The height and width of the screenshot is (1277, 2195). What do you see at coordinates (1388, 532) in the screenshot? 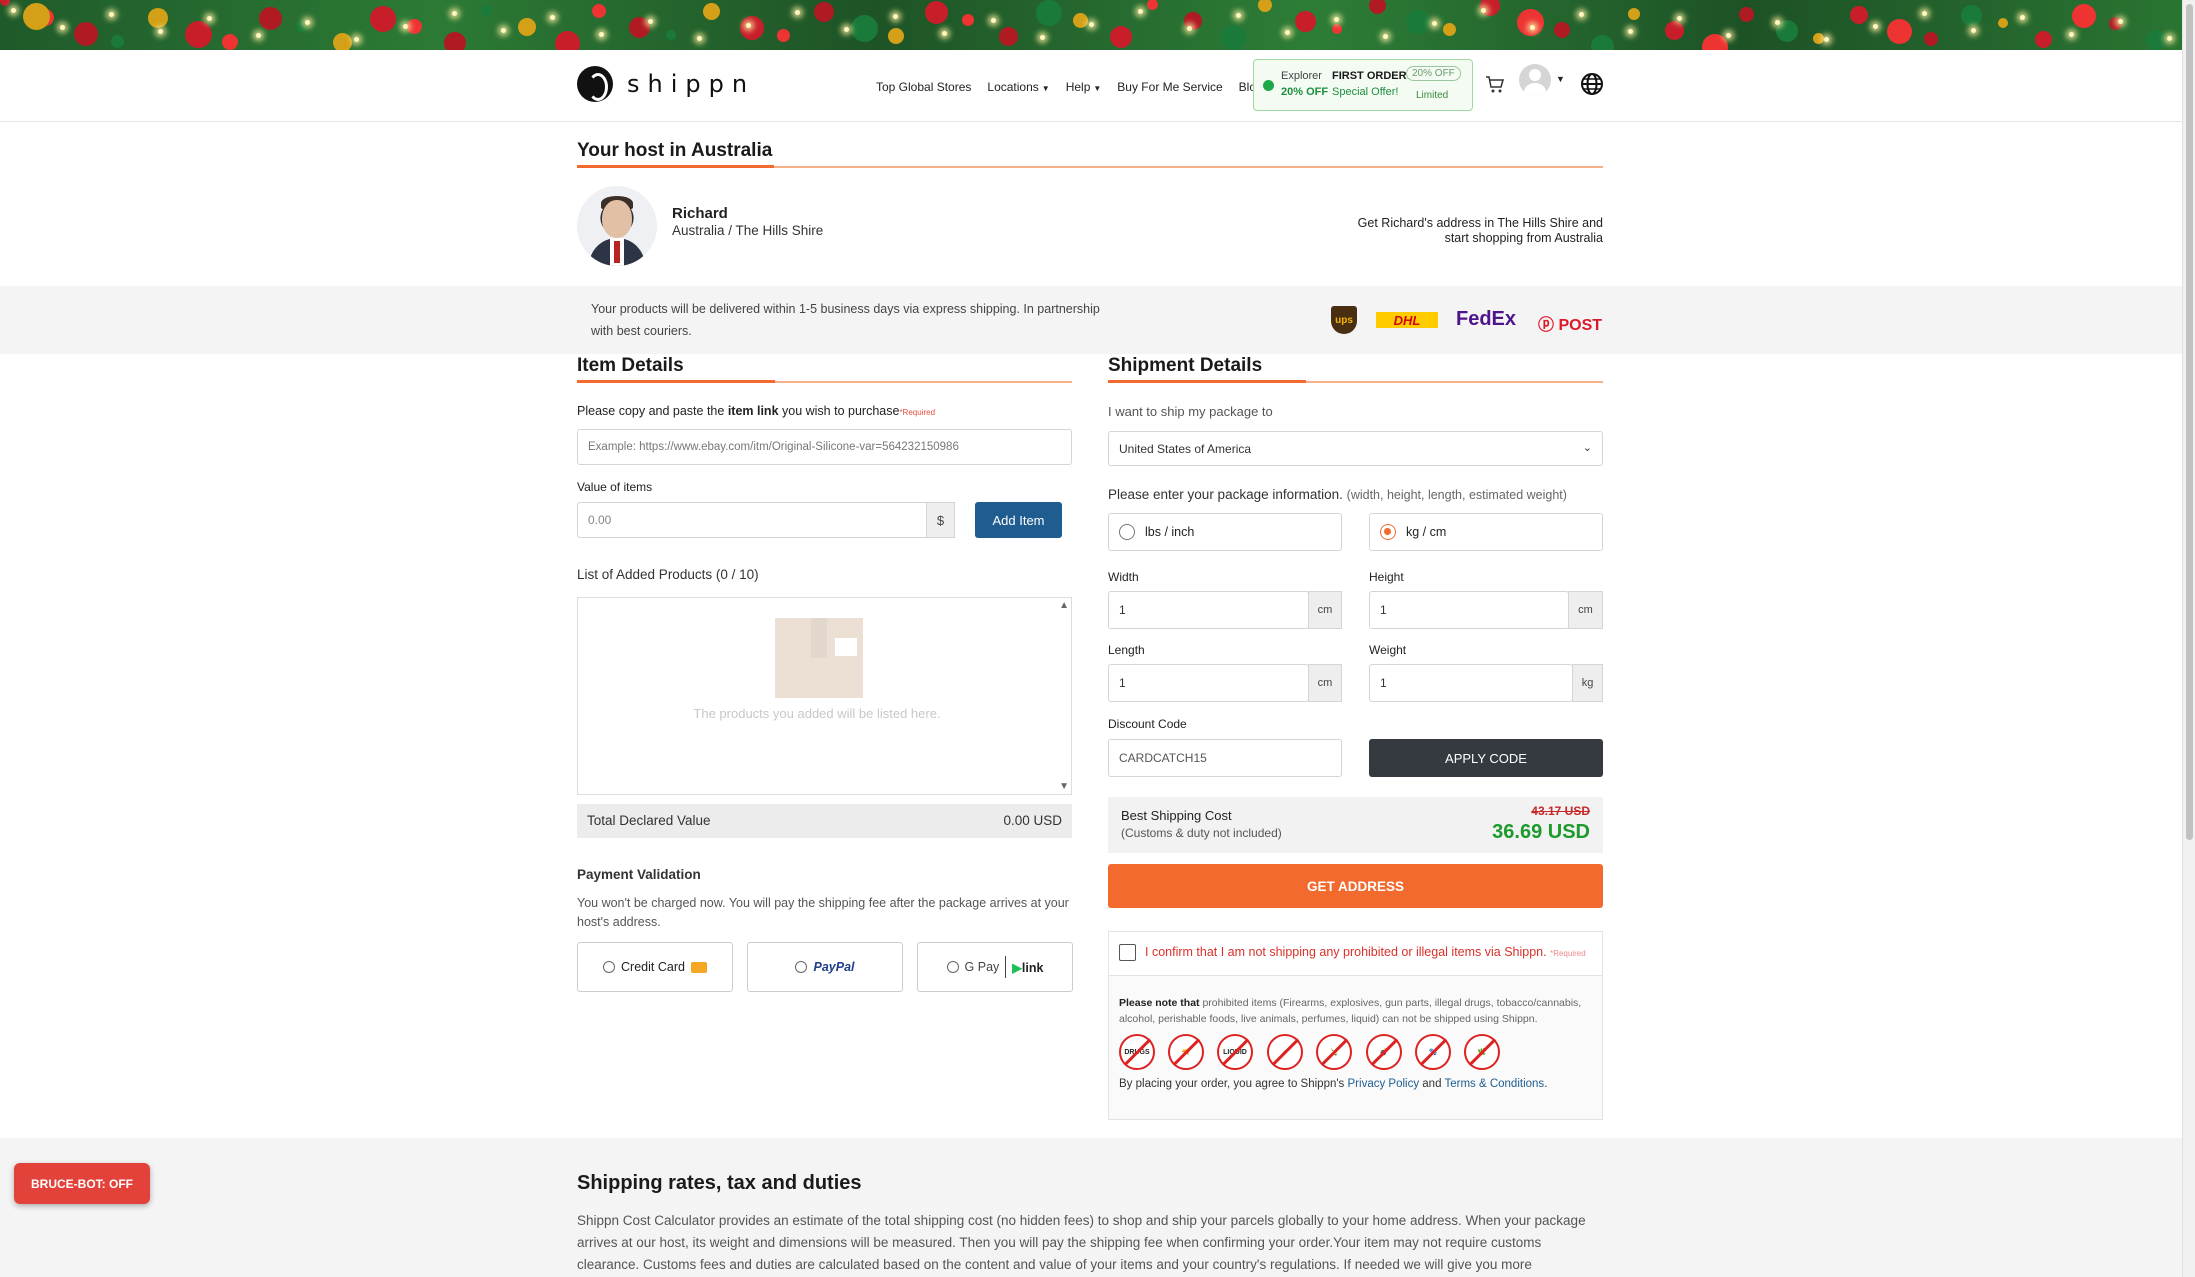
I see `radio-selected-icon` at bounding box center [1388, 532].